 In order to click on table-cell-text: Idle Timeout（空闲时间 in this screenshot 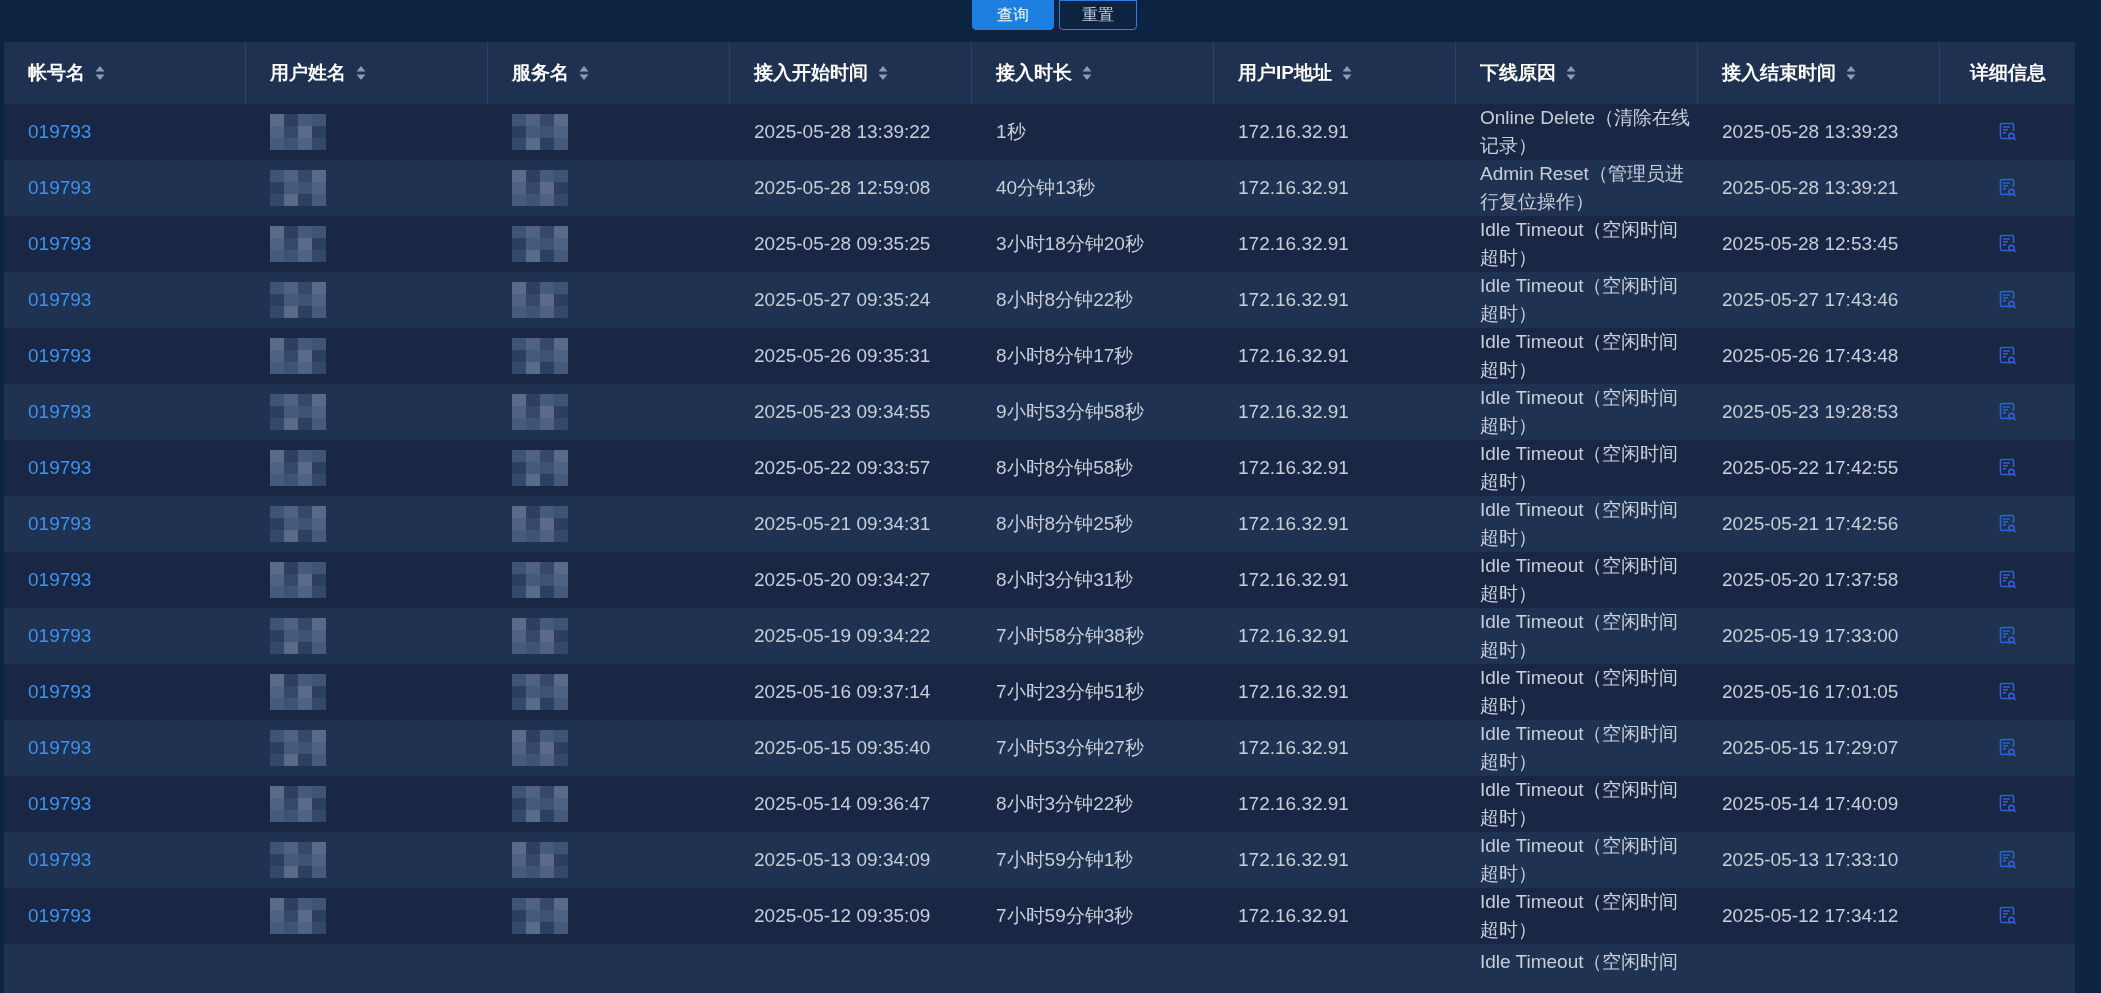, I will do `click(1580, 962)`.